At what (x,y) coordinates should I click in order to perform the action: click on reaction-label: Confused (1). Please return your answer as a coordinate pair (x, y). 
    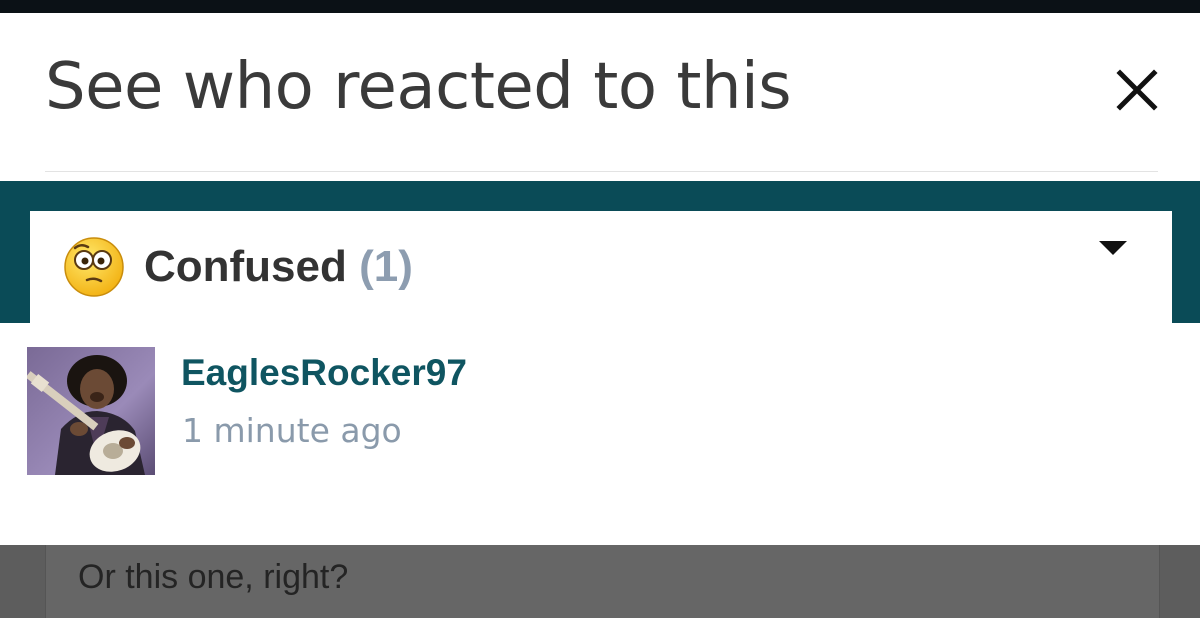
    Looking at the image, I should click on (278, 267).